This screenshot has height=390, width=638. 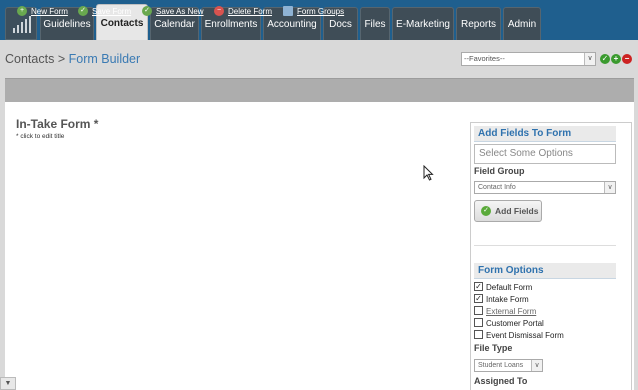 What do you see at coordinates (22, 10) in the screenshot?
I see `plus-circle-icon: +` at bounding box center [22, 10].